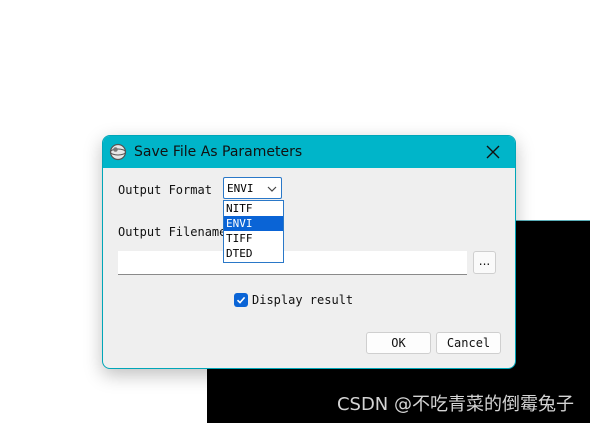 This screenshot has height=423, width=590. I want to click on checkmark-icon, so click(241, 300).